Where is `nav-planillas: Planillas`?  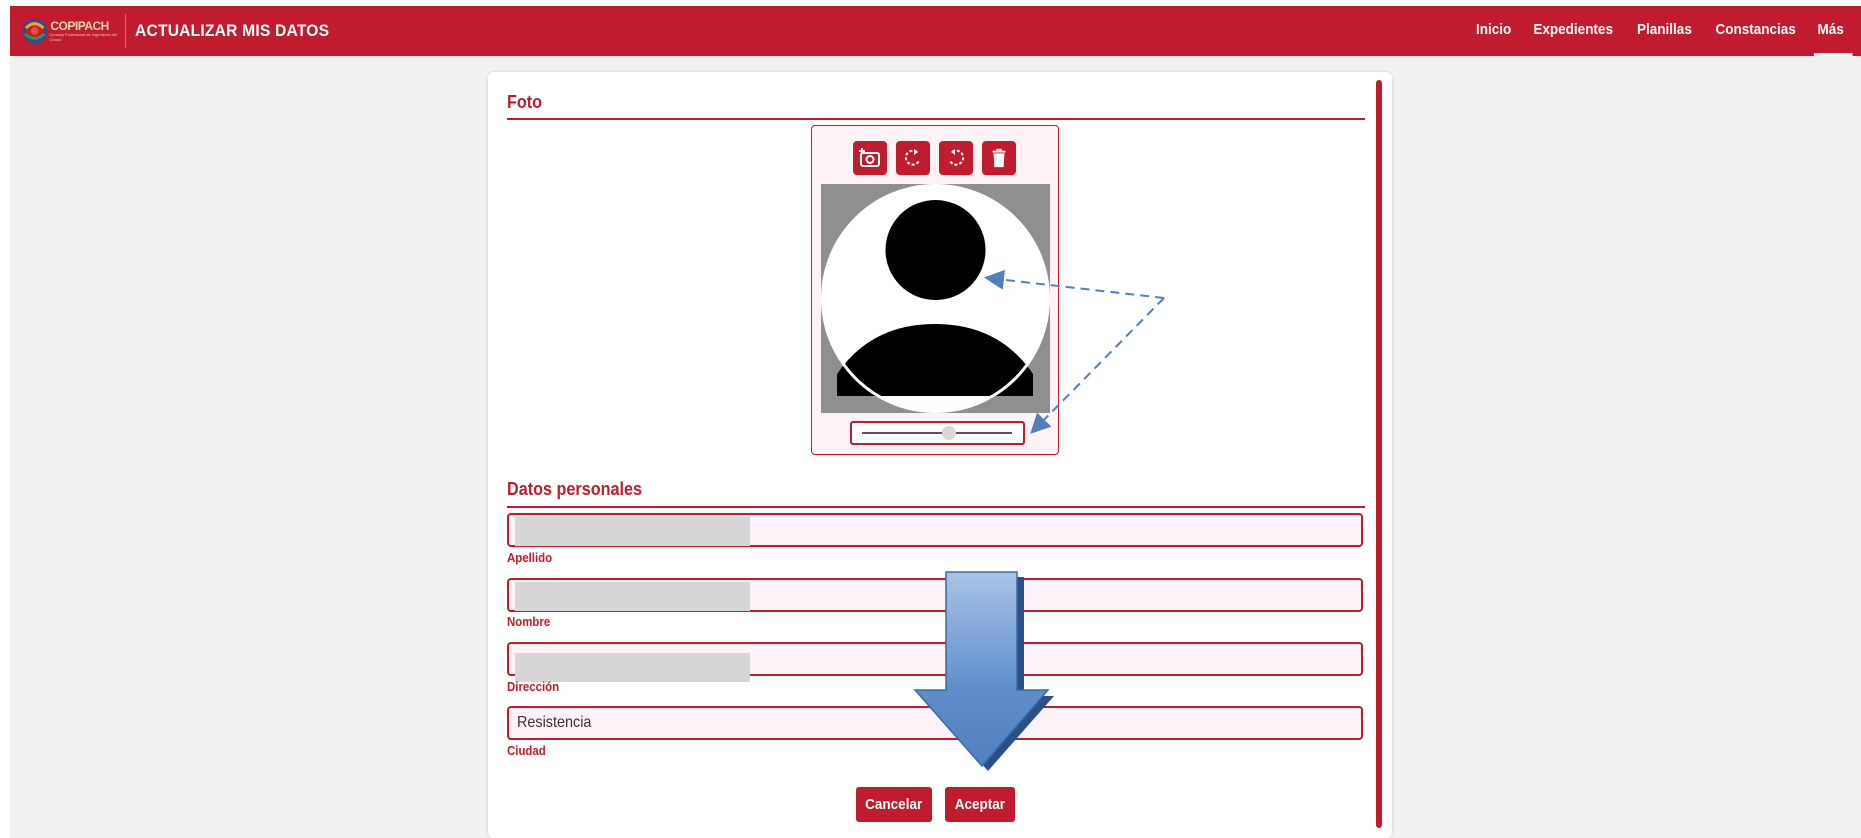 nav-planillas: Planillas is located at coordinates (1664, 31).